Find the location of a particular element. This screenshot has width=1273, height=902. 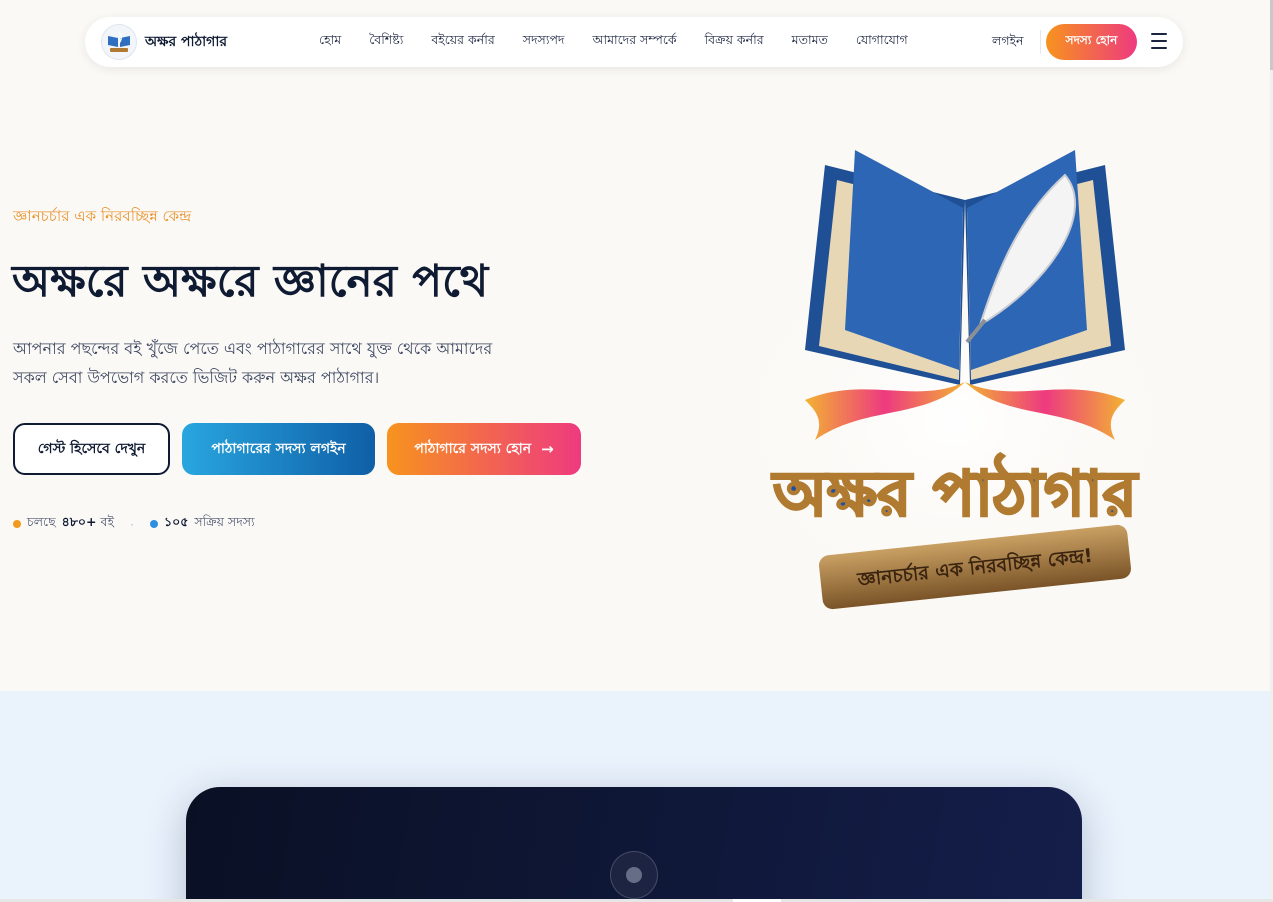

nav-link-book-corner: বইয়ের কর্নার is located at coordinates (462, 42).